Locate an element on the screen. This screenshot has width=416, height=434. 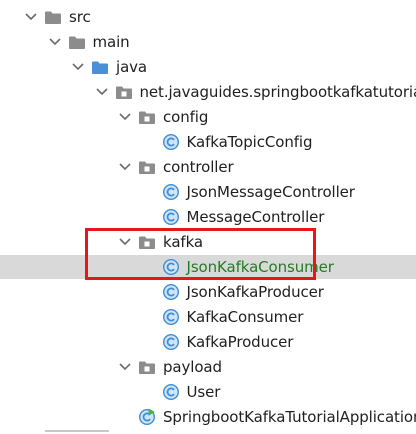
tree-item-label: KafkaTopicConfig is located at coordinates (249, 142).